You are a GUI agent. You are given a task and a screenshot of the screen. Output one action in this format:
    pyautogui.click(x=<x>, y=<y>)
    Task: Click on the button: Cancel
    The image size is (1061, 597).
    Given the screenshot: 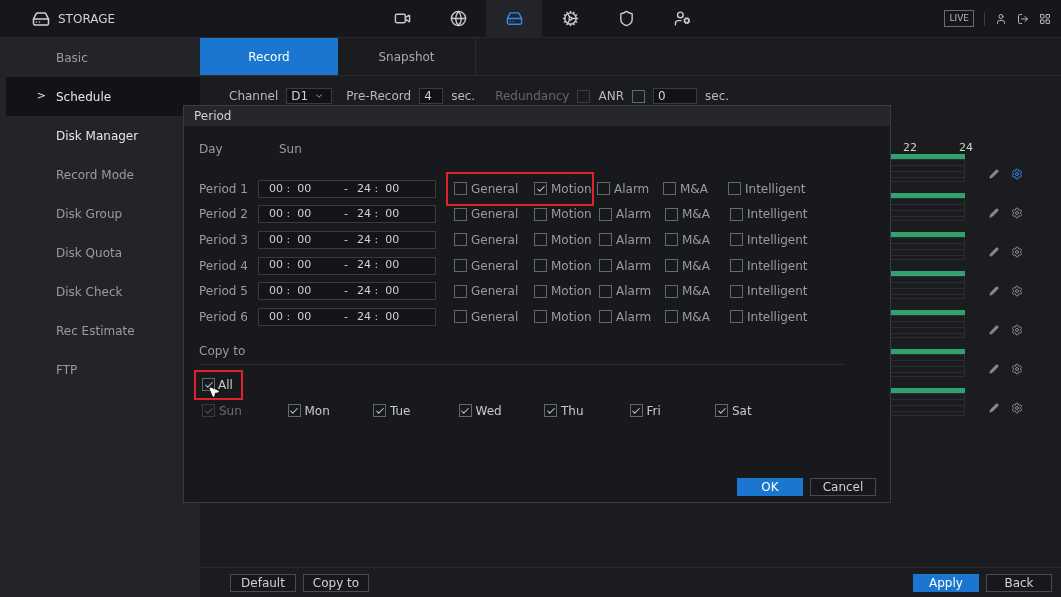 What is the action you would take?
    pyautogui.click(x=843, y=487)
    